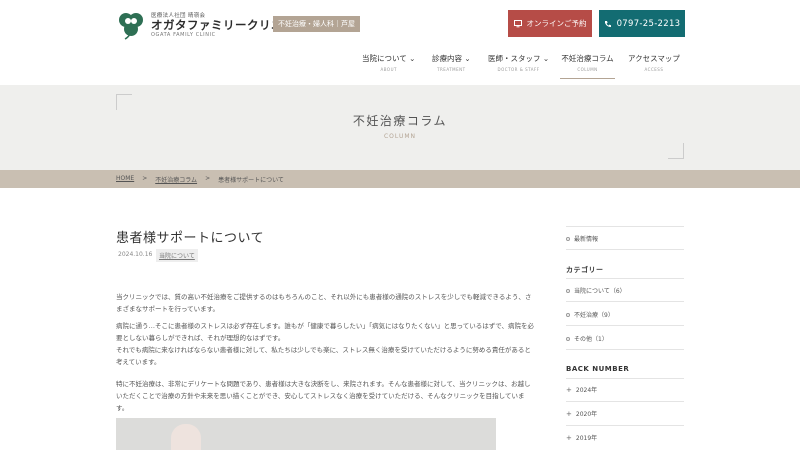 This screenshot has width=800, height=450. What do you see at coordinates (600, 291) in the screenshot?
I see `sidebar-category-label: 当院について（6）` at bounding box center [600, 291].